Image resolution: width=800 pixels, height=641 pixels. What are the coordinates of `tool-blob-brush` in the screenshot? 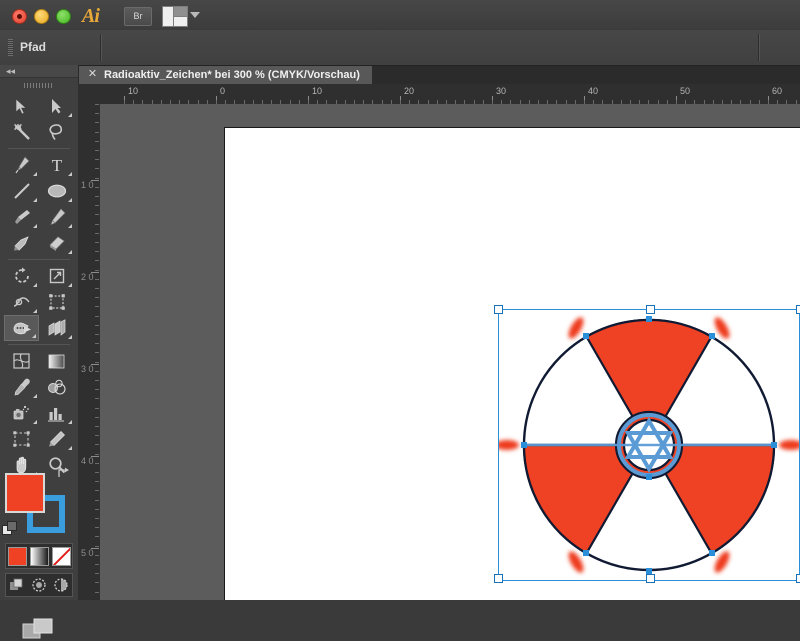 It's located at (21, 243).